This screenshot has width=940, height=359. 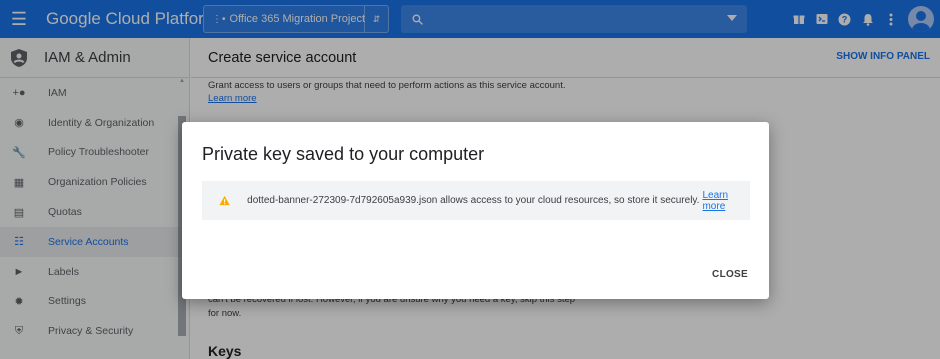 I want to click on warning-icon, so click(x=224, y=200).